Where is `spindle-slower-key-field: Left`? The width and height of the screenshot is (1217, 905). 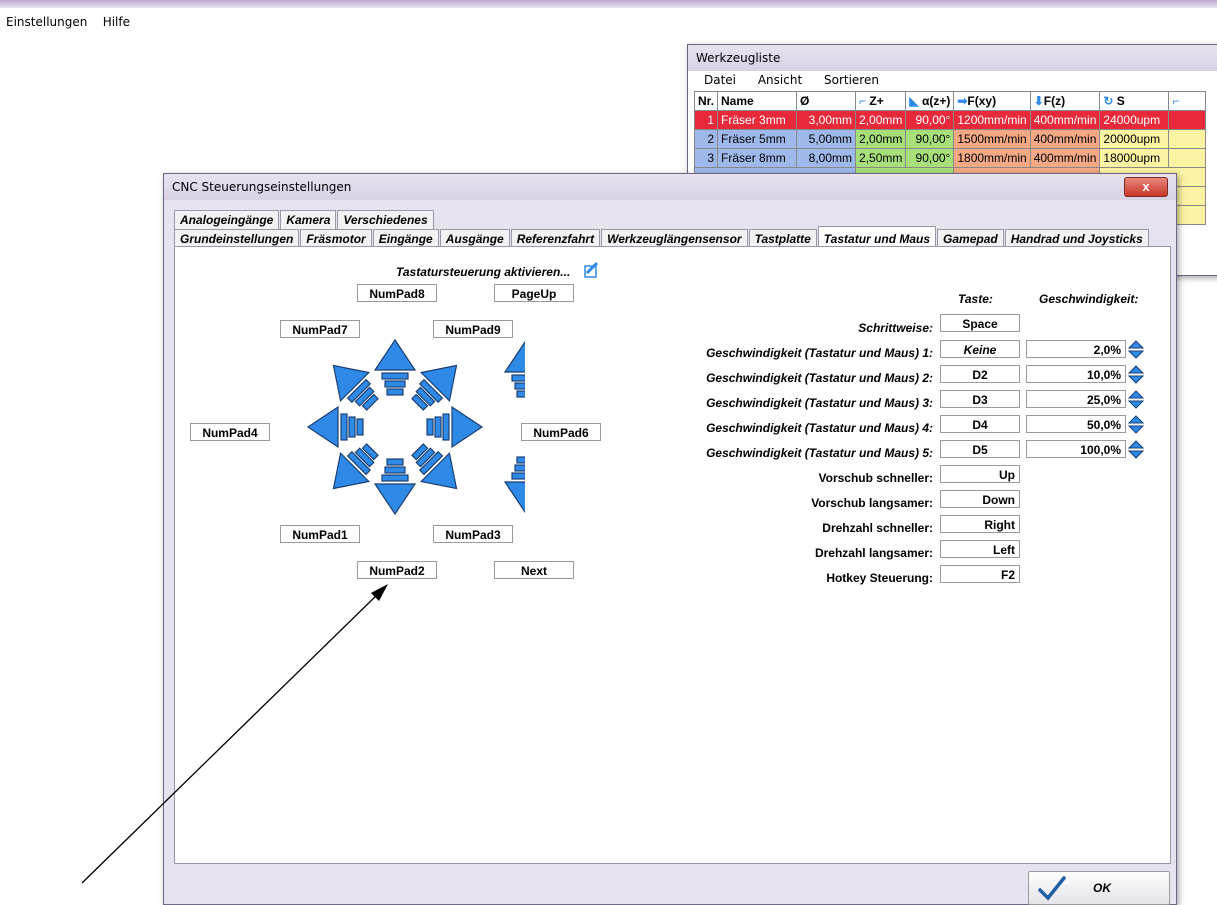
spindle-slower-key-field: Left is located at coordinates (980, 549).